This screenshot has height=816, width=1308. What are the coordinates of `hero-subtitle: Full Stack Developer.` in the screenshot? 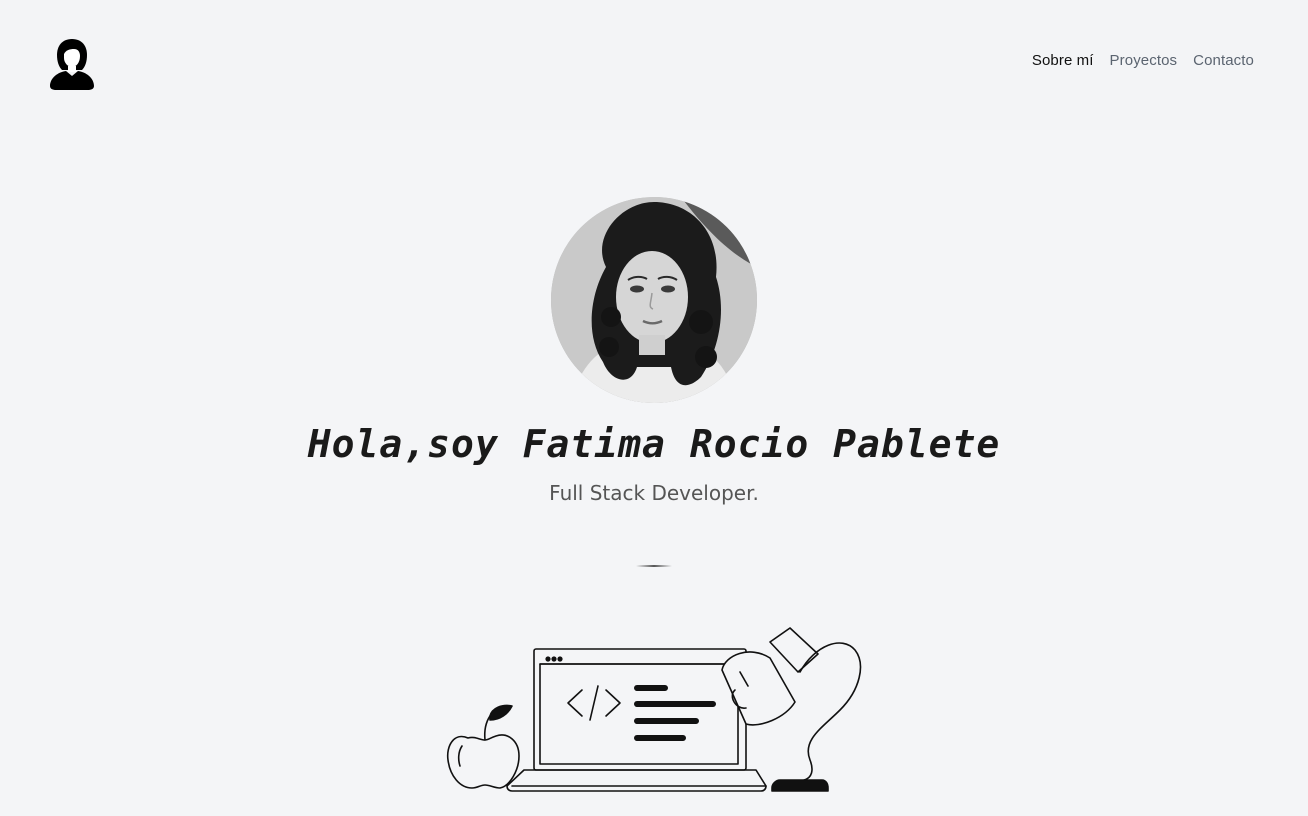 It's located at (654, 493).